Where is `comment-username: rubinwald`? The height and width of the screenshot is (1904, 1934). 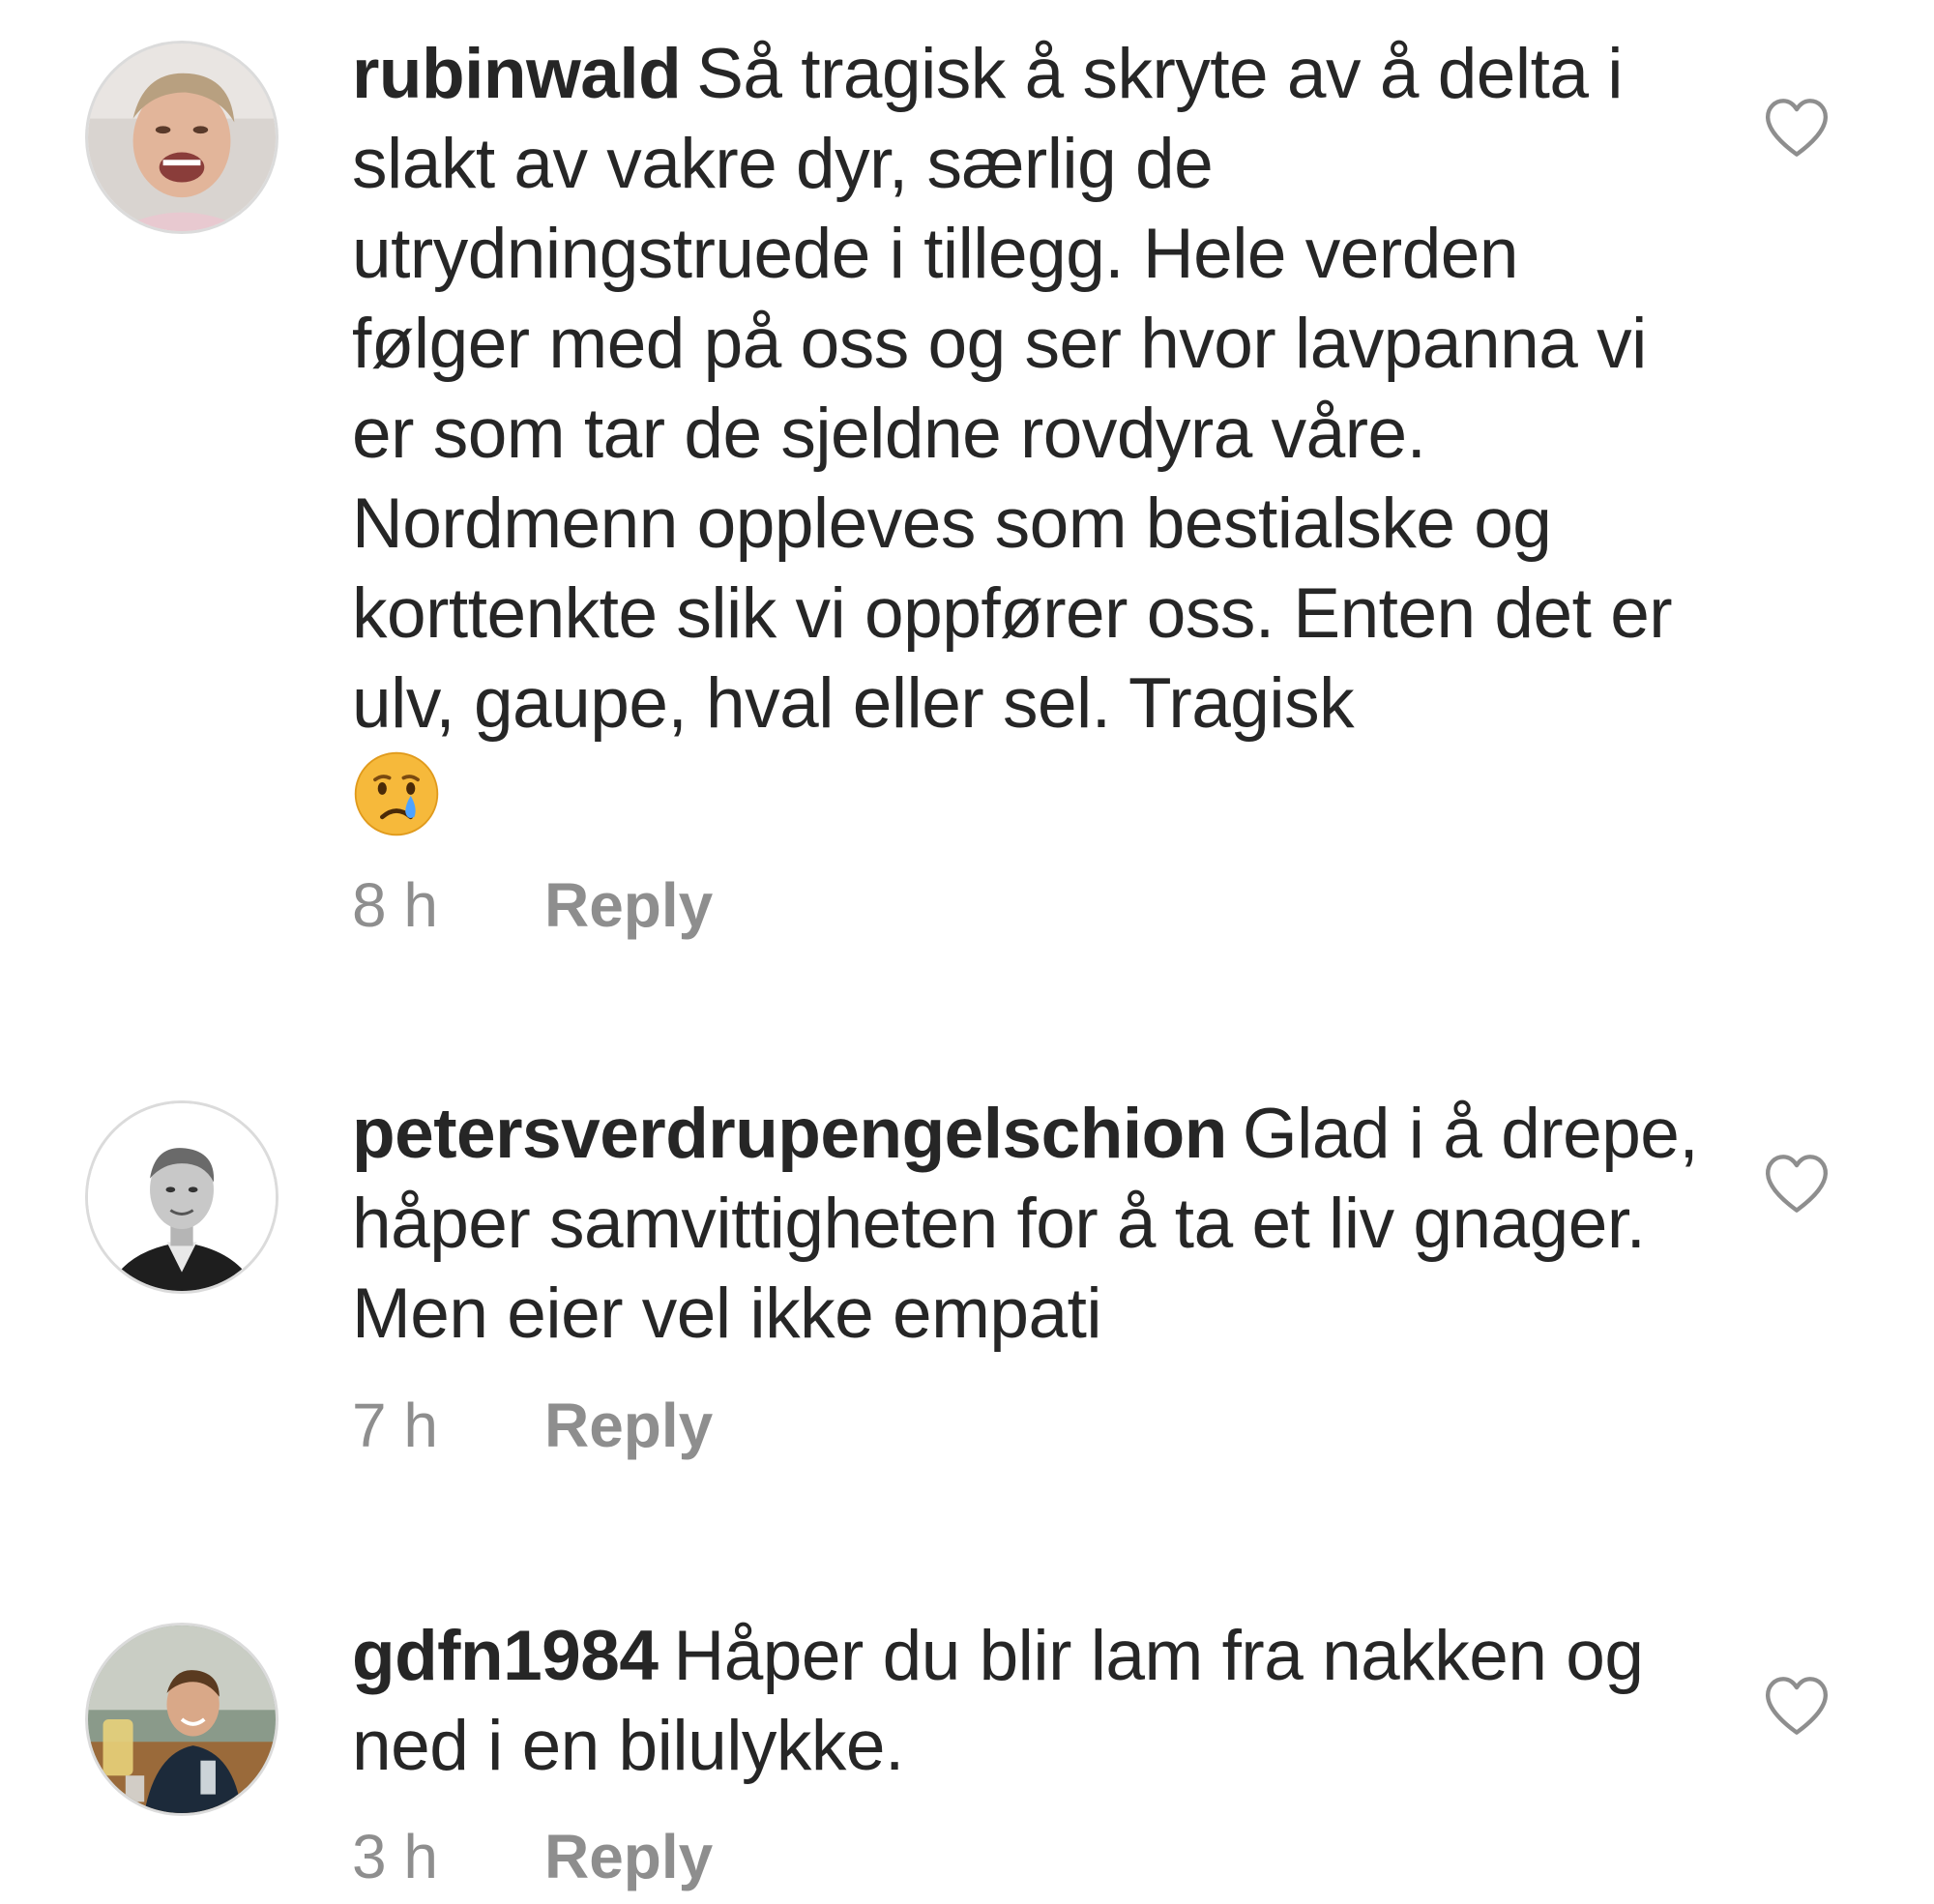
comment-username: rubinwald is located at coordinates (517, 74).